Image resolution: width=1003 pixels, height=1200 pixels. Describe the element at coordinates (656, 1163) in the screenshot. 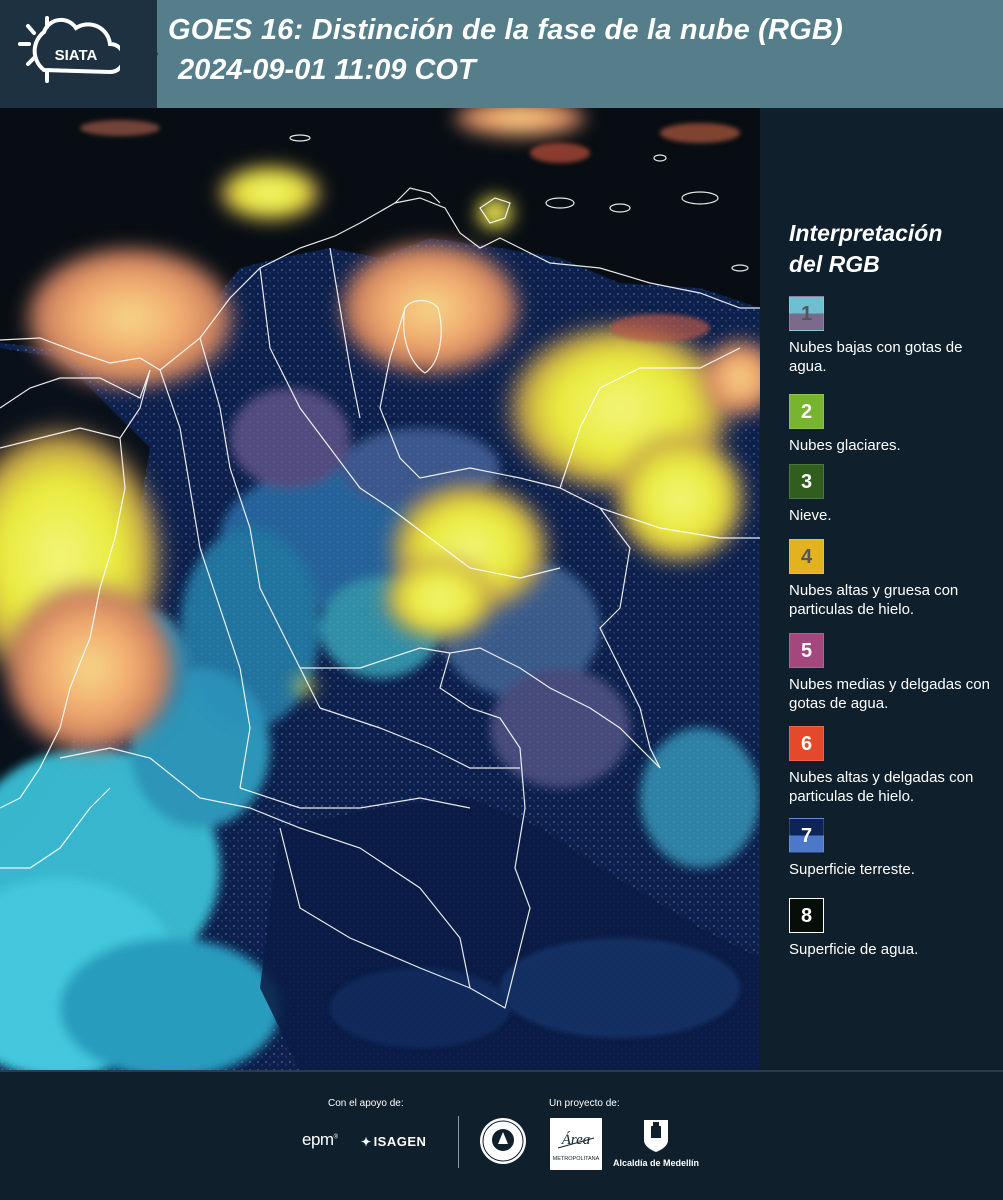

I see `alcaldia-label: Alcaldía de Medellín` at that location.